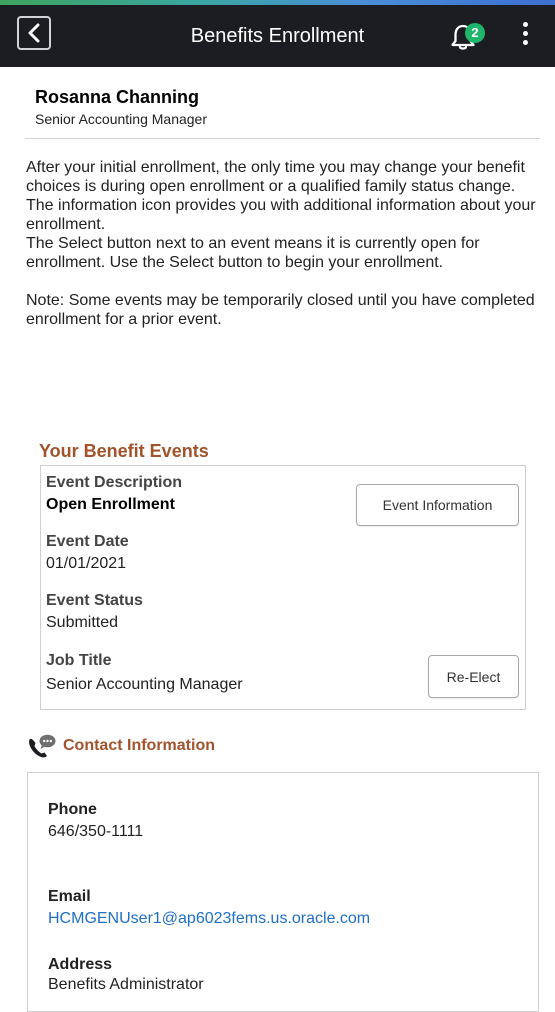 Image resolution: width=555 pixels, height=1012 pixels. Describe the element at coordinates (69, 896) in the screenshot. I see `email-label: Email` at that location.